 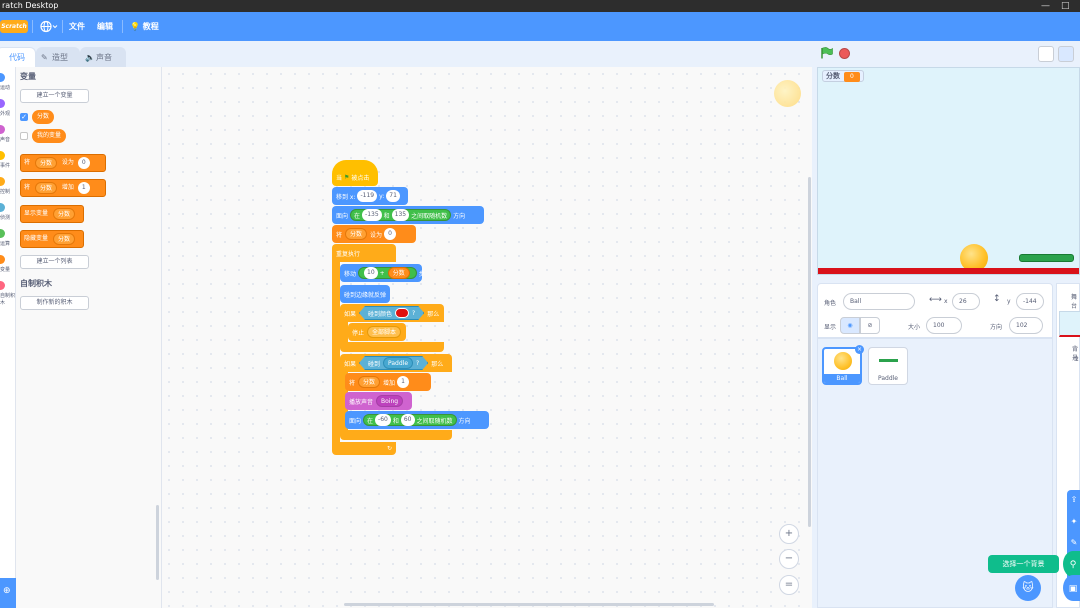 What do you see at coordinates (859, 349) in the screenshot?
I see `delete-sprite-icon: ×` at bounding box center [859, 349].